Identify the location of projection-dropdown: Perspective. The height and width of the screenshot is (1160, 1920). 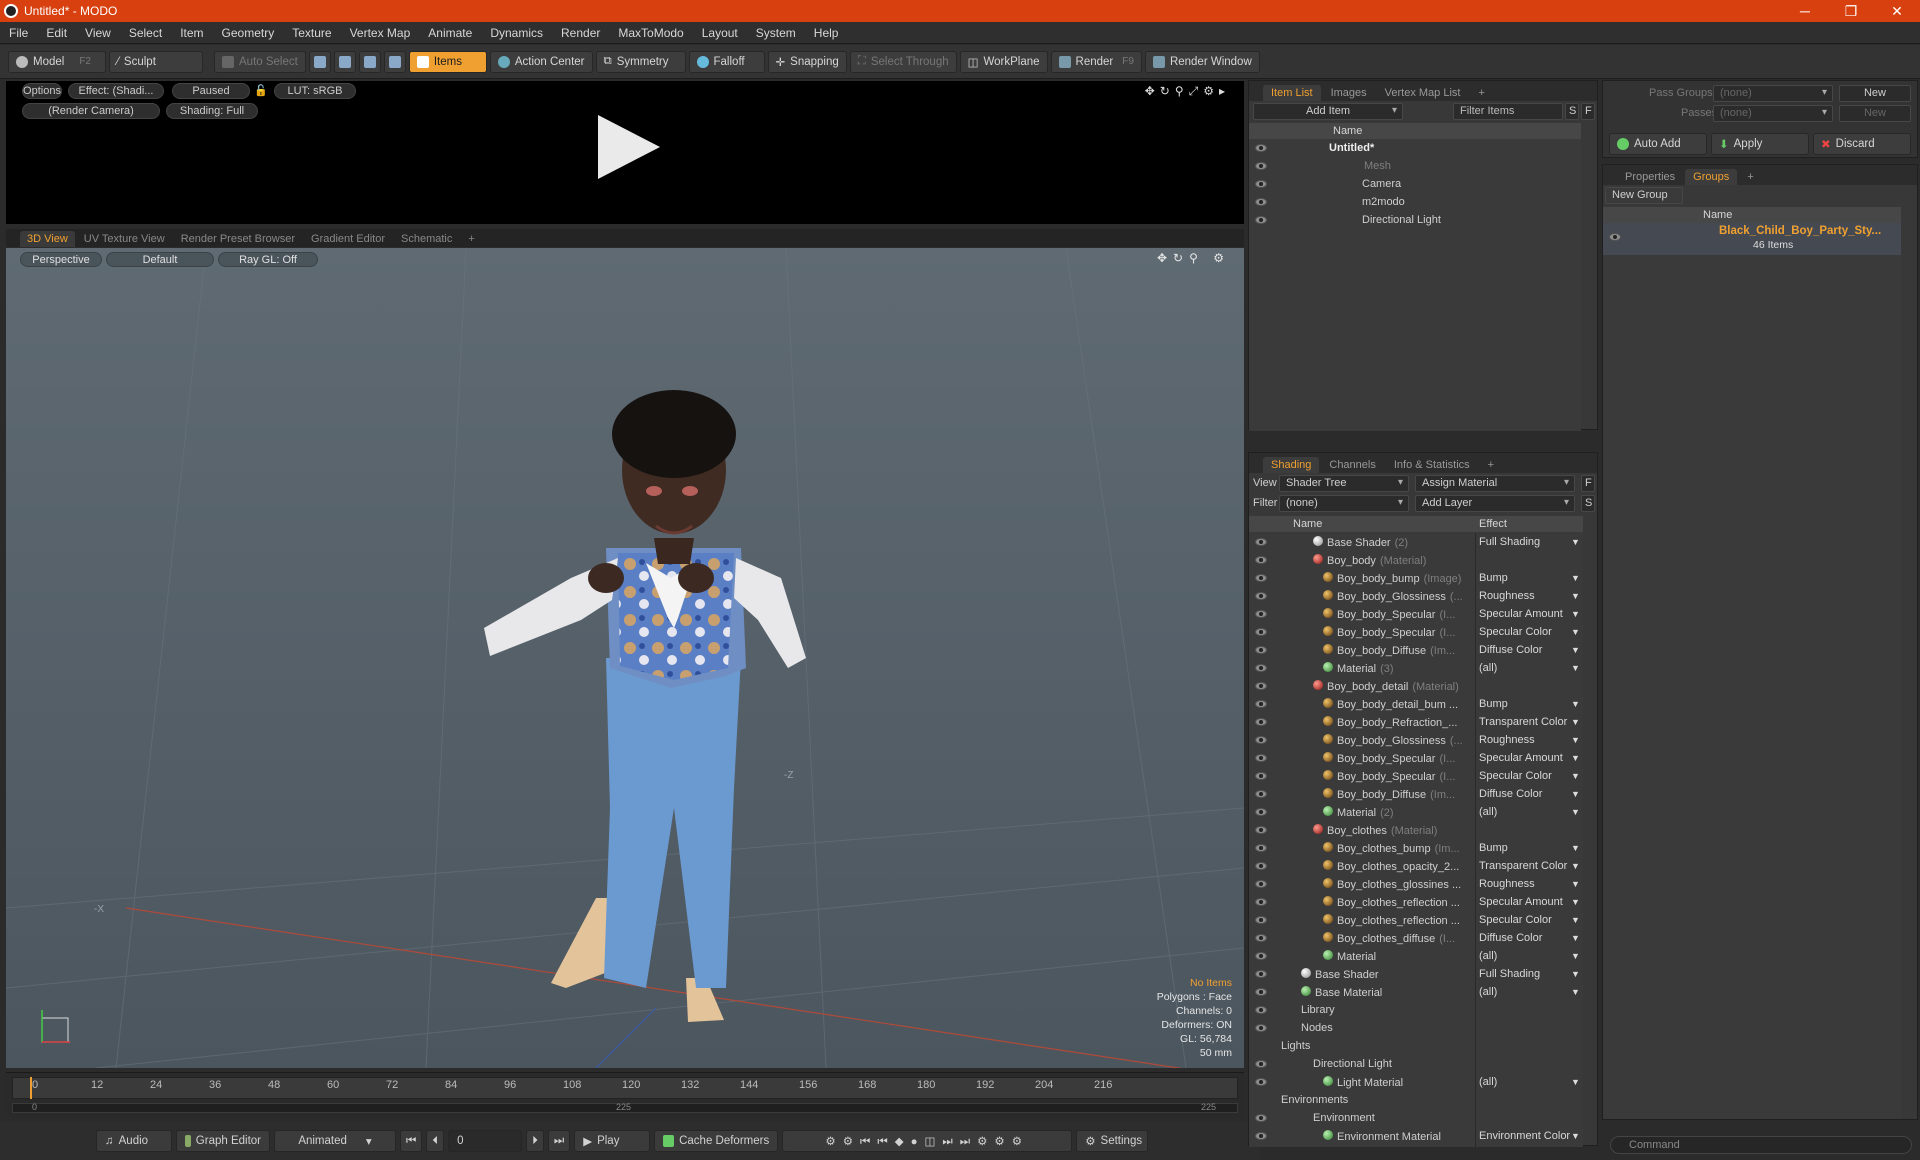
(61, 259).